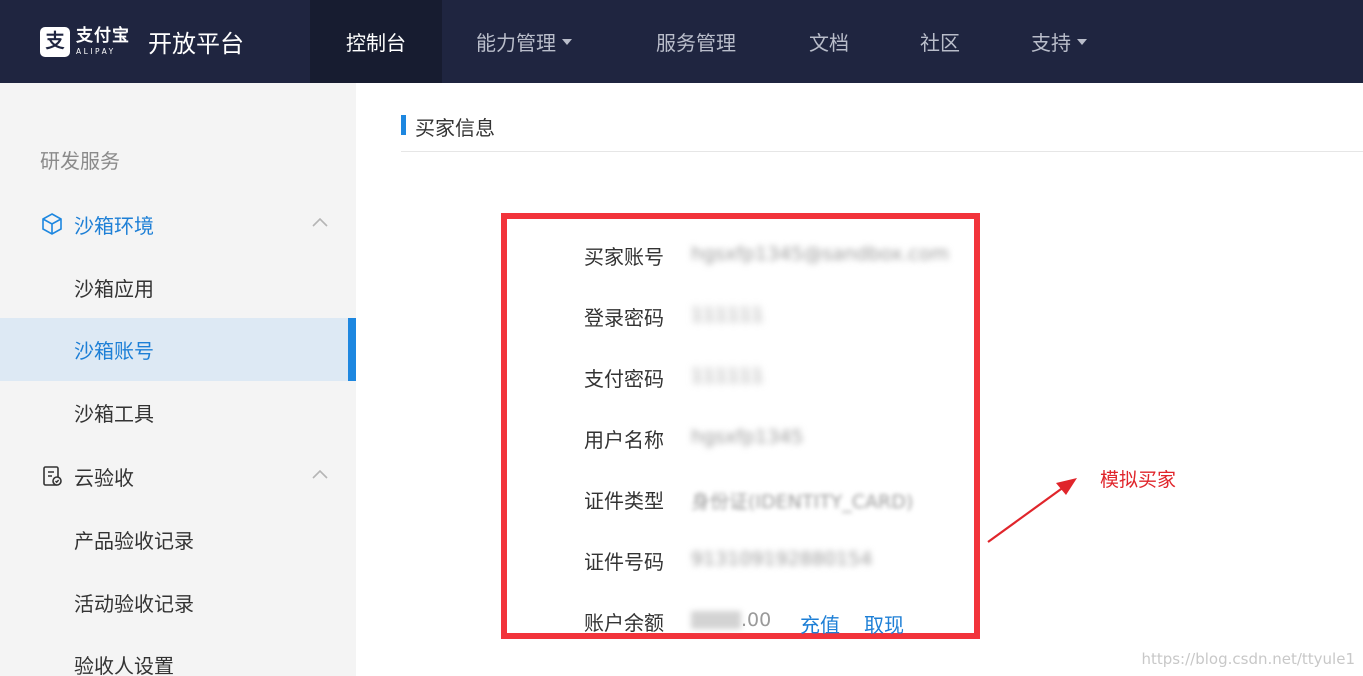 Image resolution: width=1363 pixels, height=676 pixels. What do you see at coordinates (516, 43) in the screenshot?
I see `nav-capability-label: 能力管理` at bounding box center [516, 43].